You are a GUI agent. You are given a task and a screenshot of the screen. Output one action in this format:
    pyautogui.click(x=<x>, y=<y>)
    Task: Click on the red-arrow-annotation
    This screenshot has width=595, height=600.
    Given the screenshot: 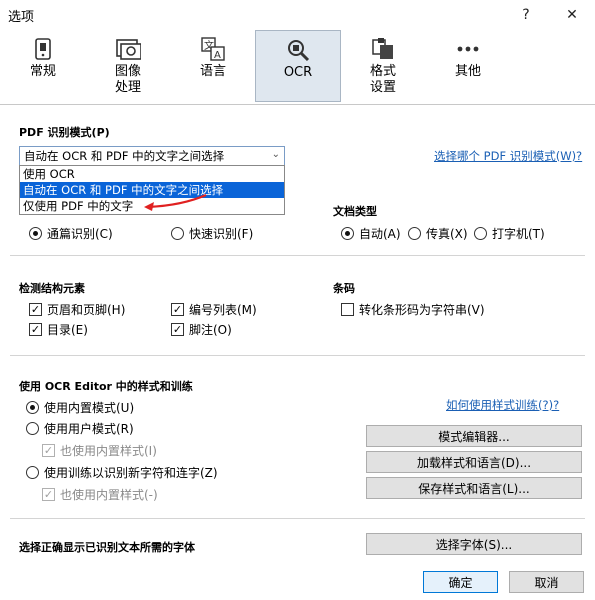 What is the action you would take?
    pyautogui.click(x=175, y=202)
    